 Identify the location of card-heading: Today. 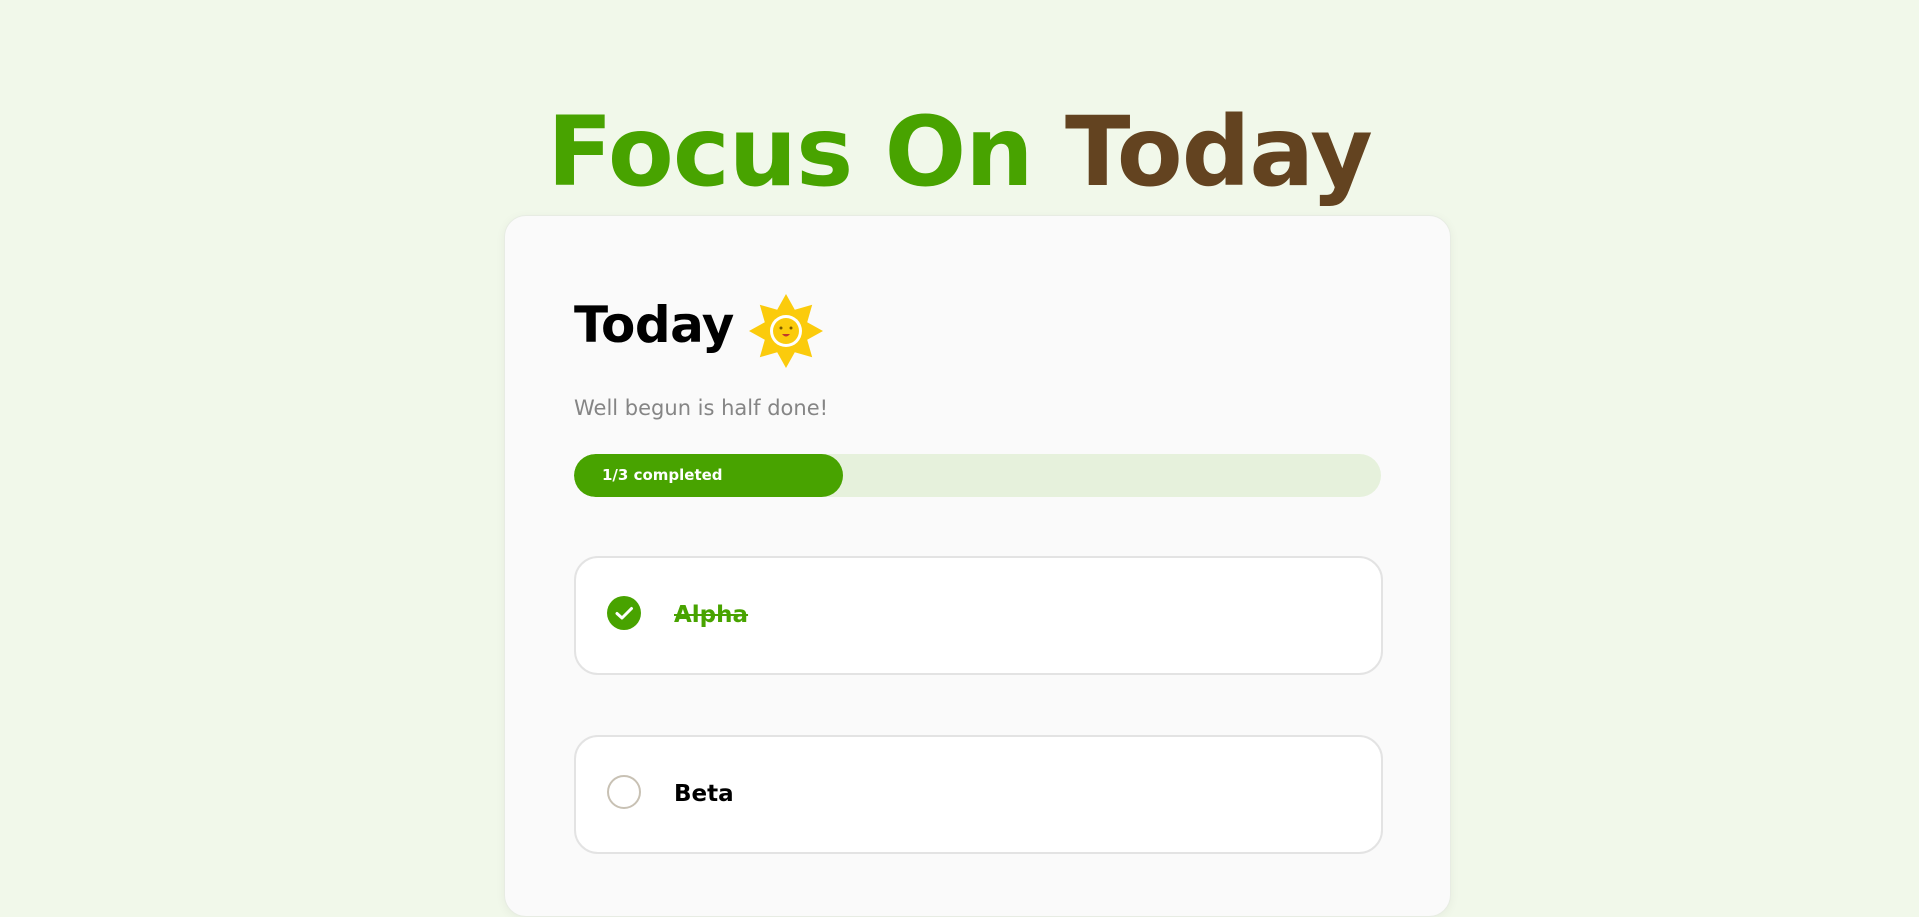
(654, 325).